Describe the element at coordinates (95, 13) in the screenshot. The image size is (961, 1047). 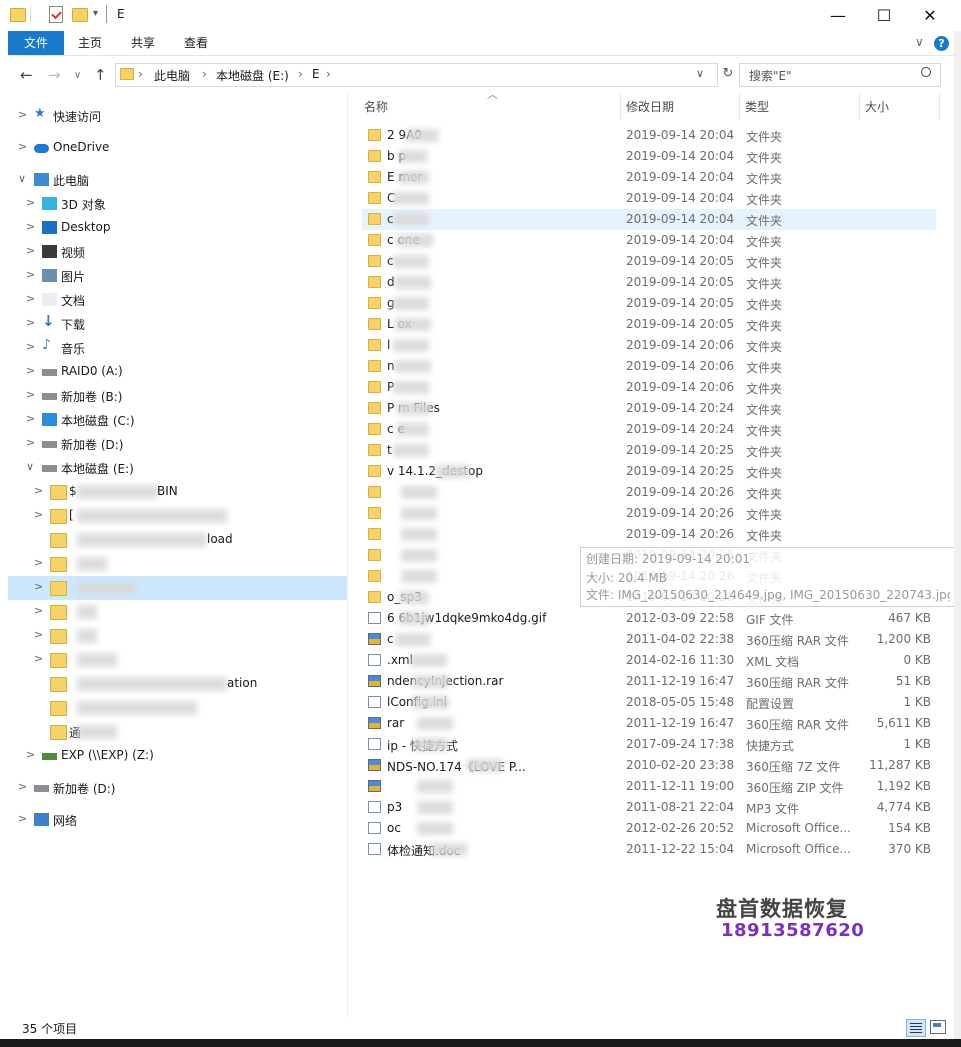
I see `quick-access-dropdown-icon: ▾` at that location.